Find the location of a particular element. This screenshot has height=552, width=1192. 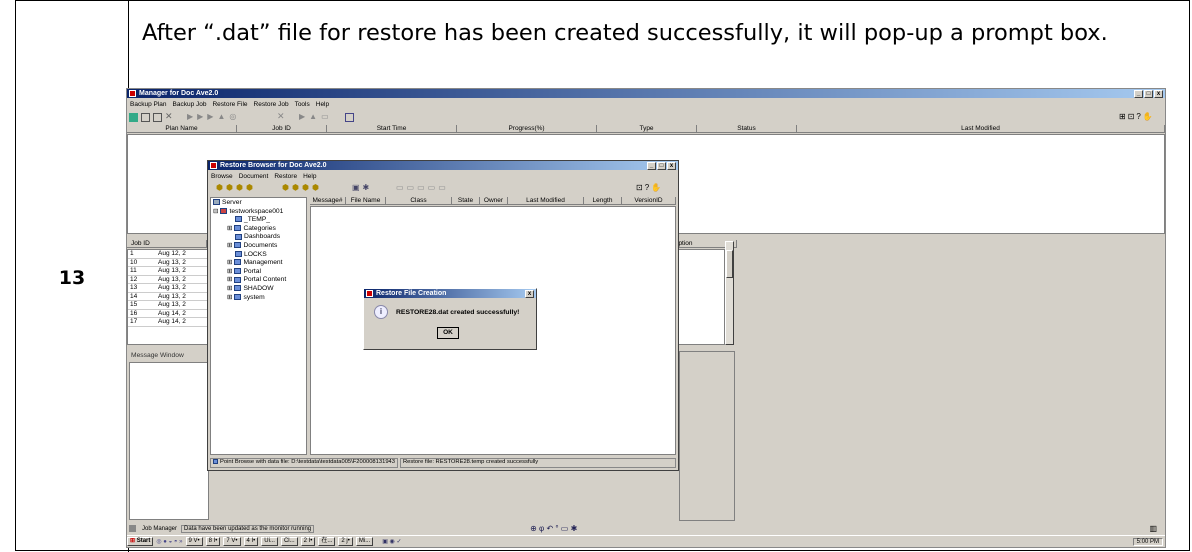

col-length: Length is located at coordinates (603, 200).